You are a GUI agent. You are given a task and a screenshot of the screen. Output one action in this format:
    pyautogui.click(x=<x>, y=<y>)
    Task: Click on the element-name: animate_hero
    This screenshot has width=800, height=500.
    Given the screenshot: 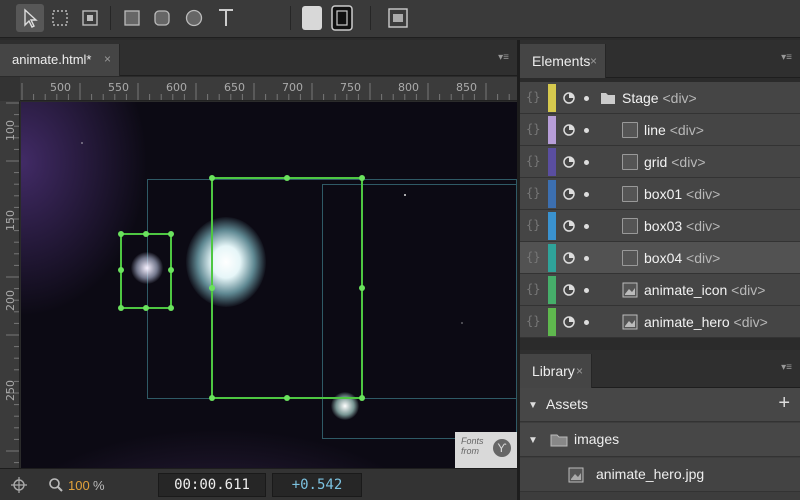 What is the action you would take?
    pyautogui.click(x=687, y=322)
    